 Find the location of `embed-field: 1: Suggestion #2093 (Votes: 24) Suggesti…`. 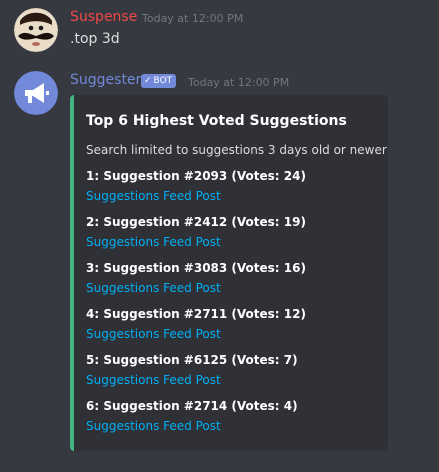

embed-field: 1: Suggestion #2093 (Votes: 24) Suggesti… is located at coordinates (231, 186).